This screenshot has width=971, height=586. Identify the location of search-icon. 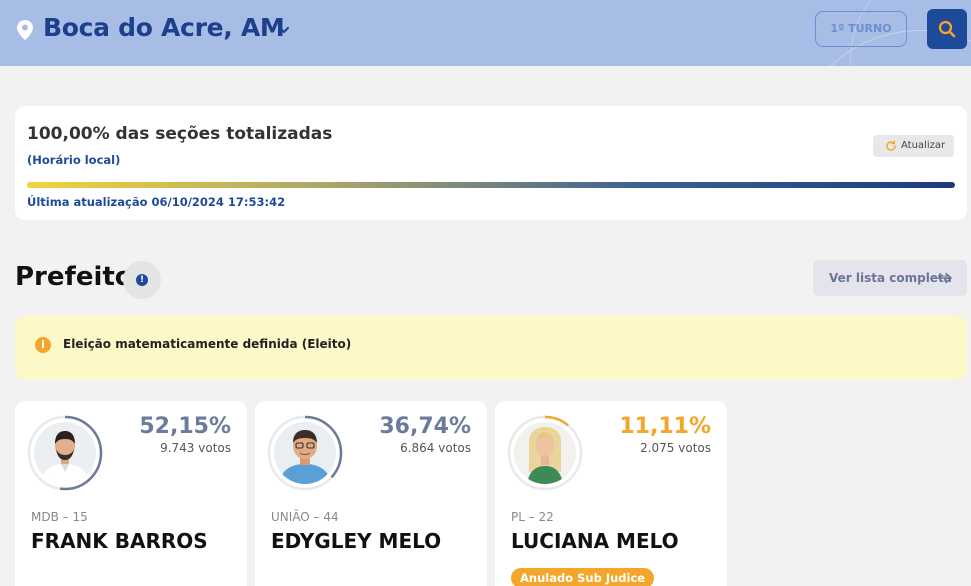
(947, 29).